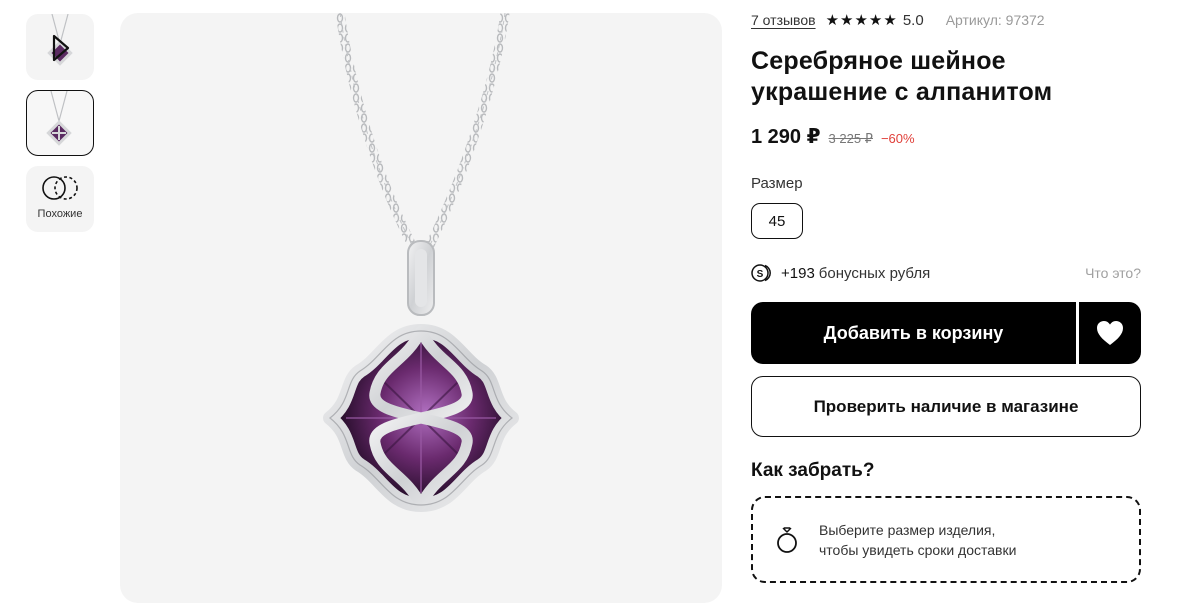 This screenshot has height=614, width=1200. I want to click on delivery-line-2: чтобы увидеть сроки доставки, so click(918, 549).